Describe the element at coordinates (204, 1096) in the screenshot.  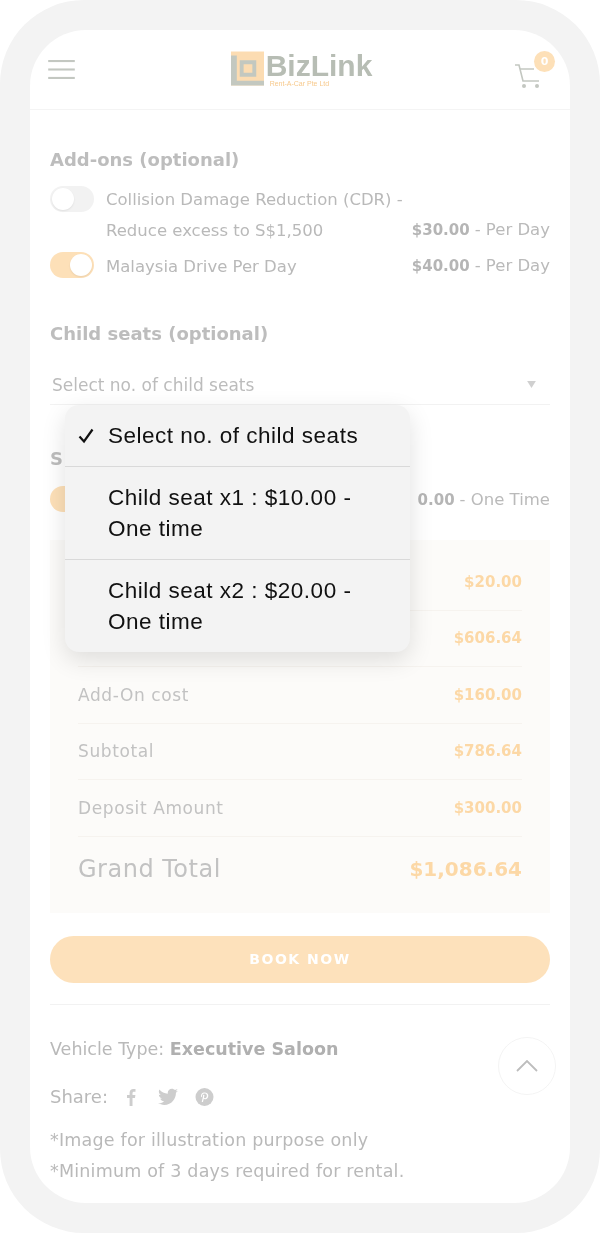
I see `pinterest-icon` at that location.